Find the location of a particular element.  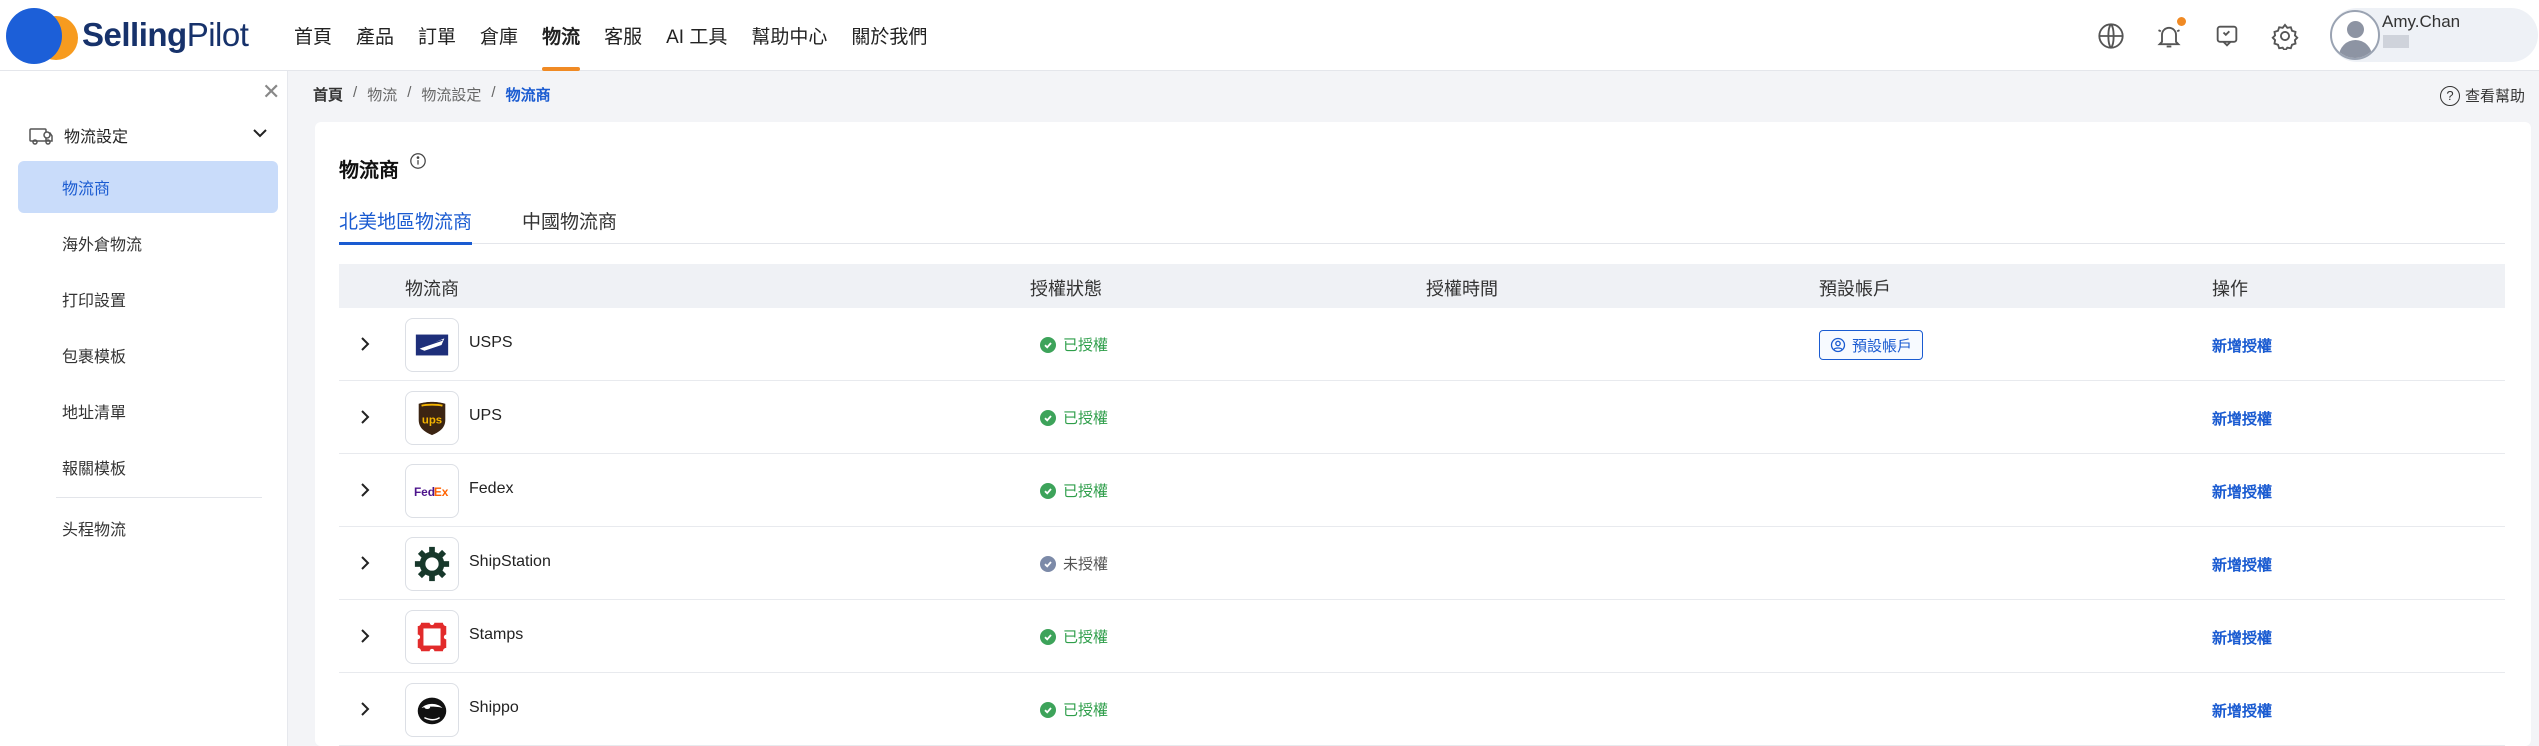

avatar is located at coordinates (2355, 35).